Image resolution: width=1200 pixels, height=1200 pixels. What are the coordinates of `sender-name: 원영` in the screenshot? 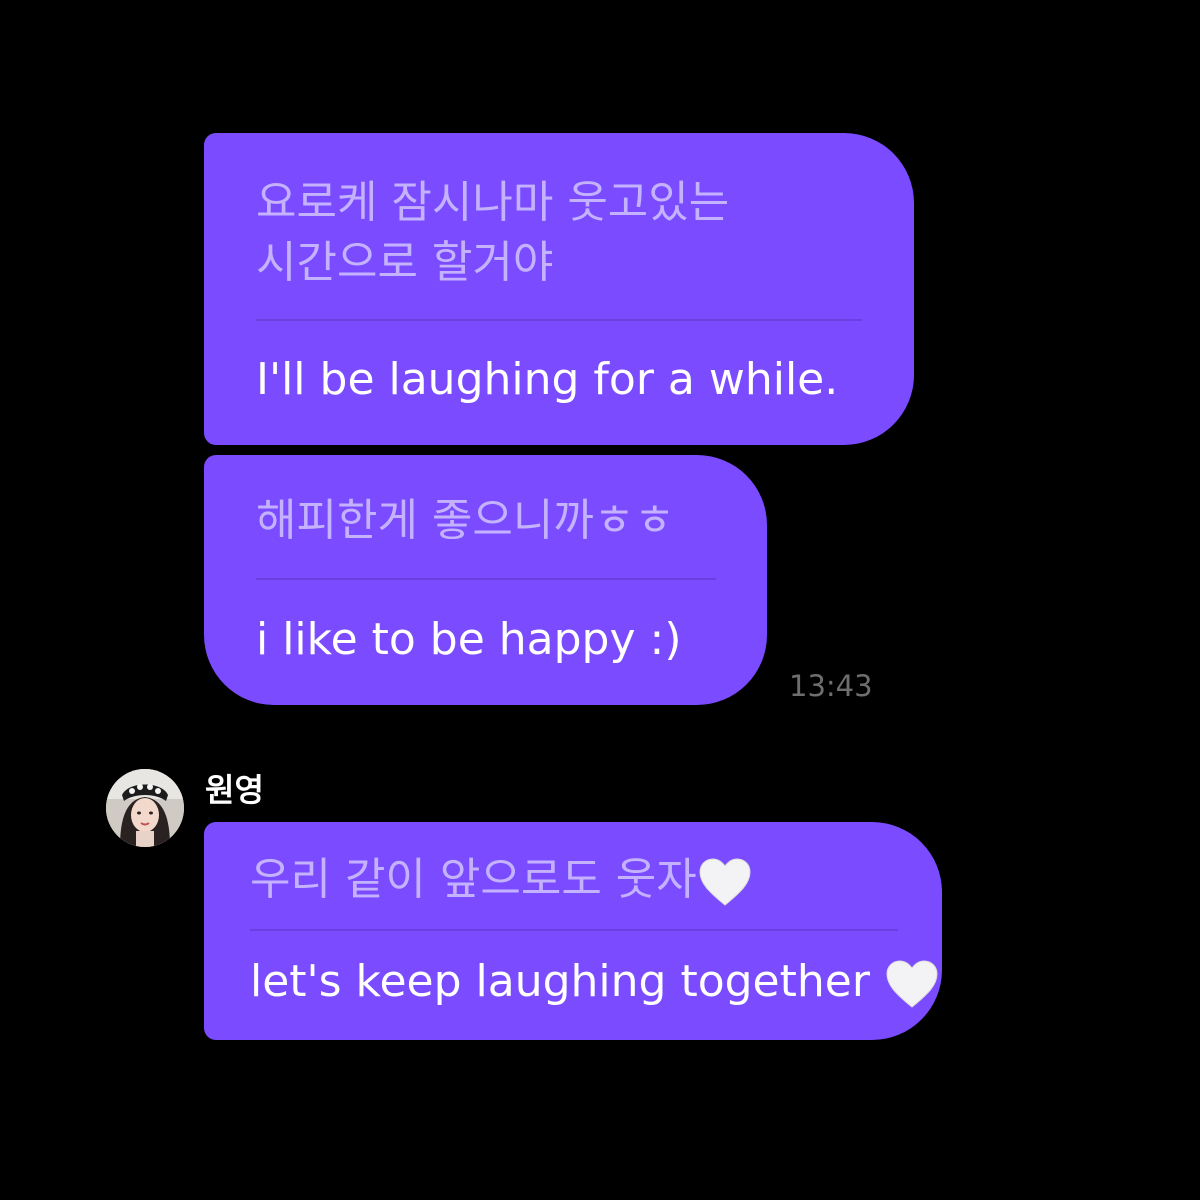 It's located at (234, 790).